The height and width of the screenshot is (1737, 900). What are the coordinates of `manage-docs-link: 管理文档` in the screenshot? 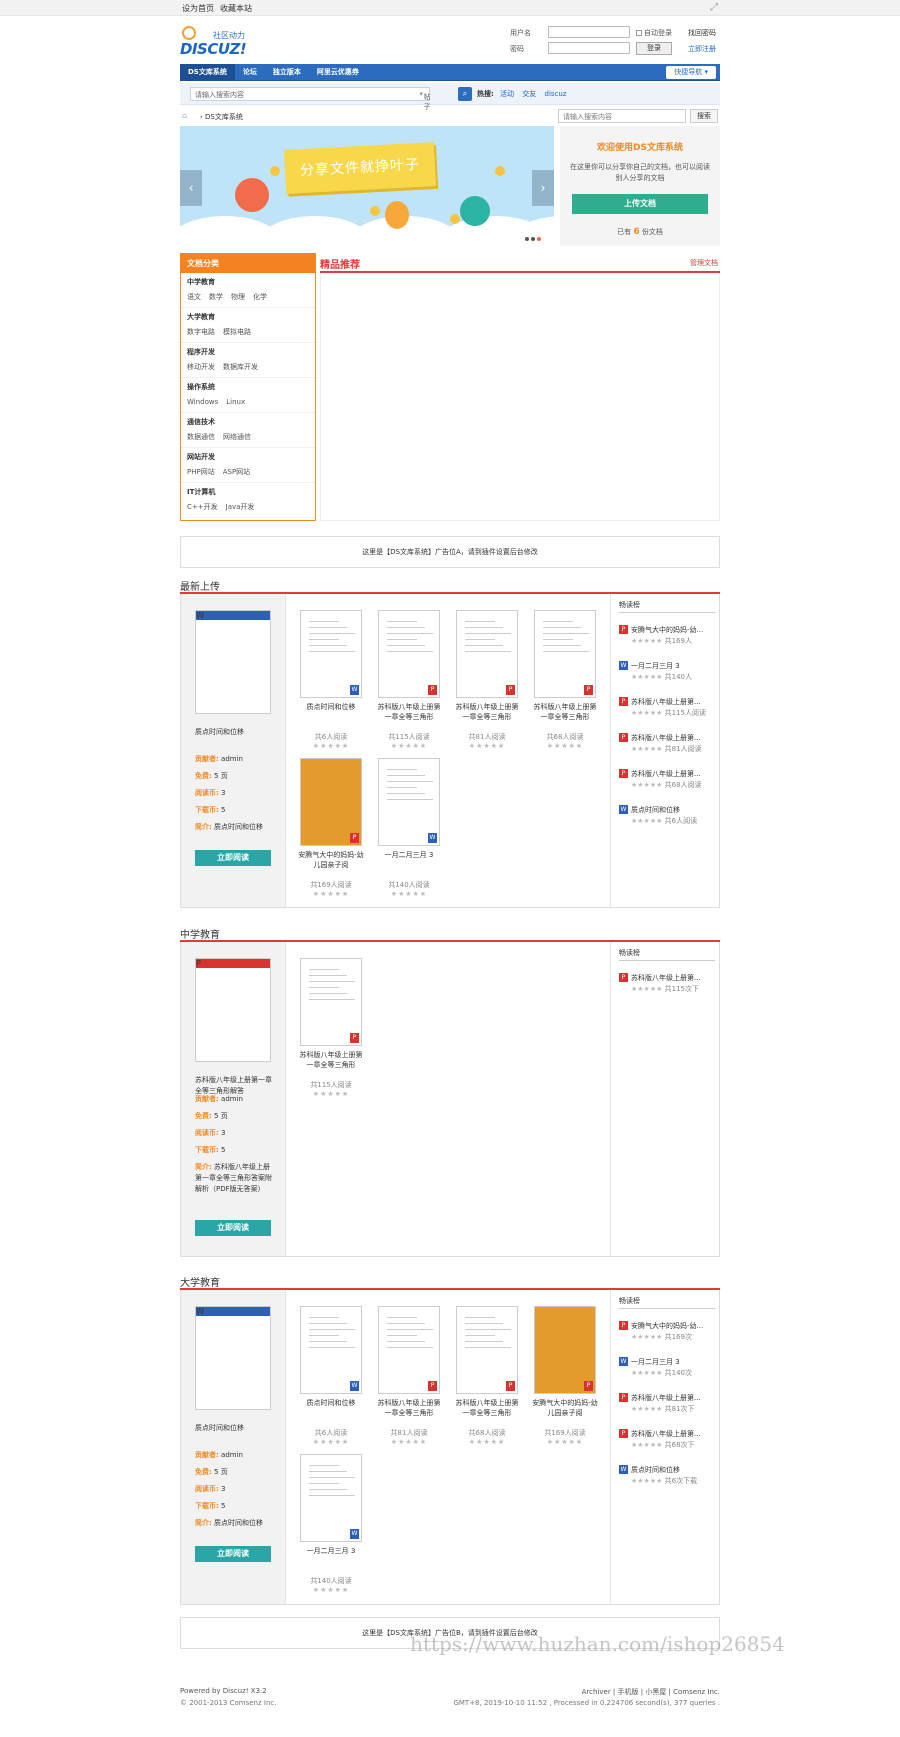 It's located at (704, 263).